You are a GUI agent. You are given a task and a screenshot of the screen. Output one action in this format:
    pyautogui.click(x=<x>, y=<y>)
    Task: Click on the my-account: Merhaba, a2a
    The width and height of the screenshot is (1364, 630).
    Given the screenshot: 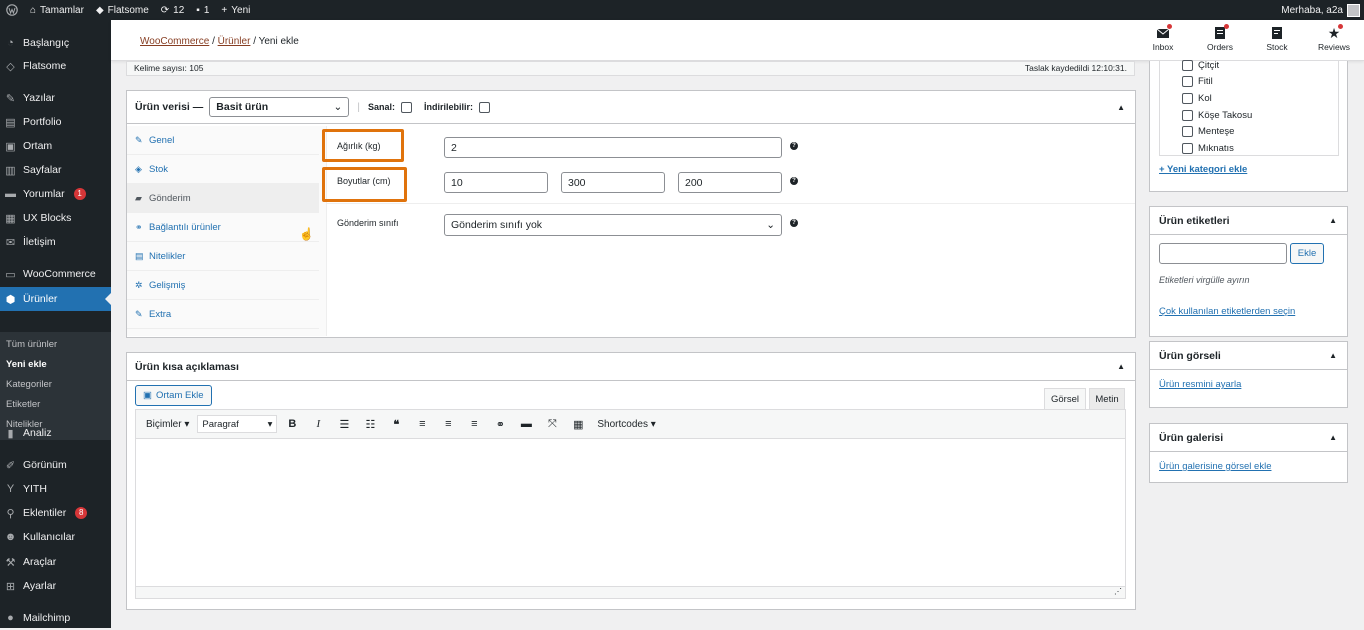 What is the action you would take?
    pyautogui.click(x=1320, y=10)
    